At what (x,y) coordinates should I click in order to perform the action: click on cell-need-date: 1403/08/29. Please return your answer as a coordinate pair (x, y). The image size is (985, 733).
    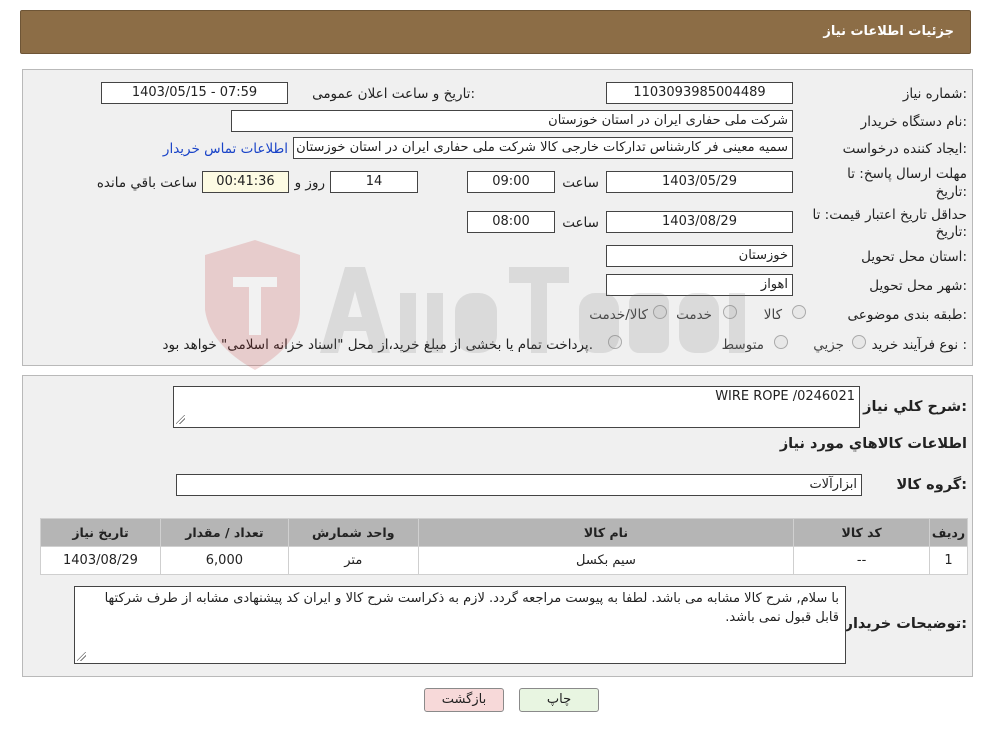
    Looking at the image, I should click on (100, 560).